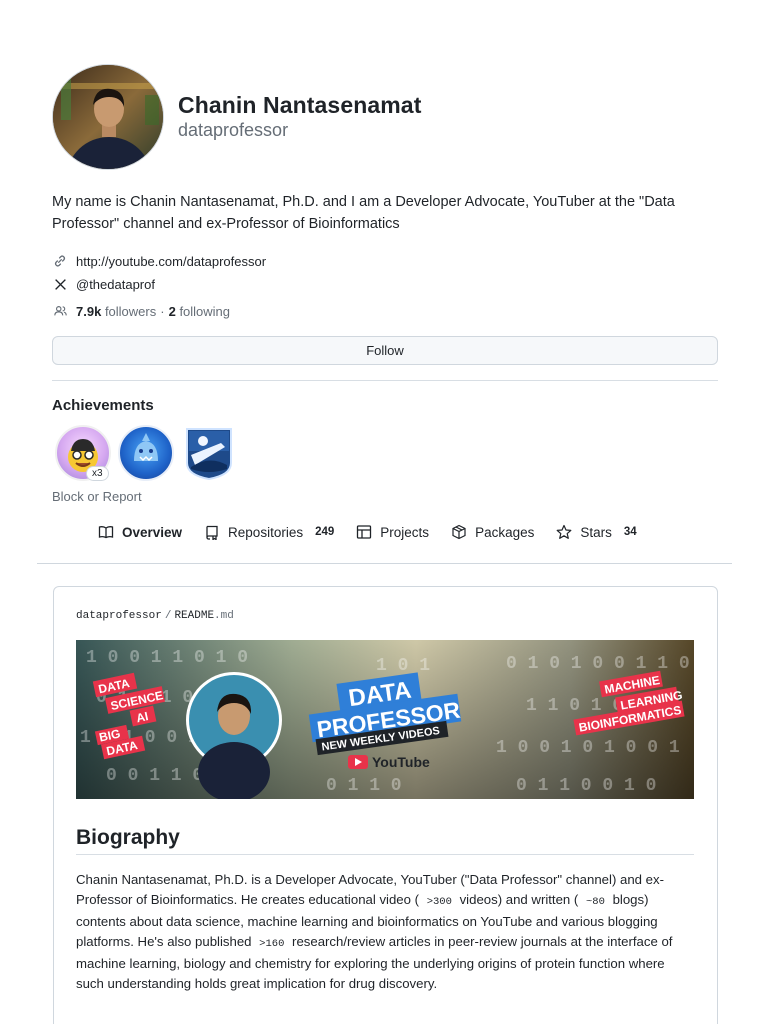  Describe the element at coordinates (103, 405) in the screenshot. I see `achievements-title: Achievements` at that location.